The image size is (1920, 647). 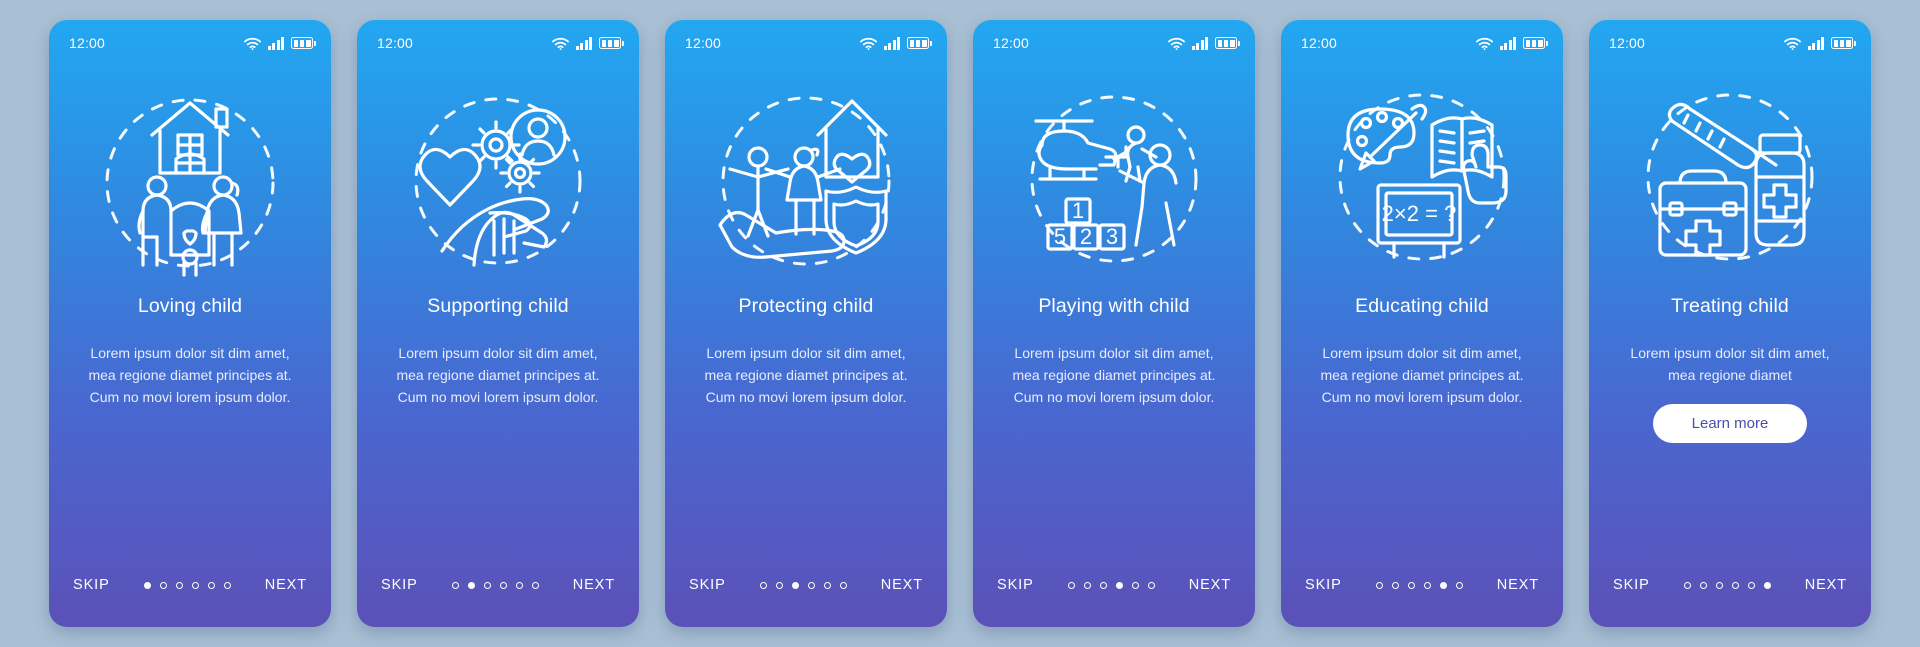 I want to click on page-title: Supporting child, so click(x=498, y=306).